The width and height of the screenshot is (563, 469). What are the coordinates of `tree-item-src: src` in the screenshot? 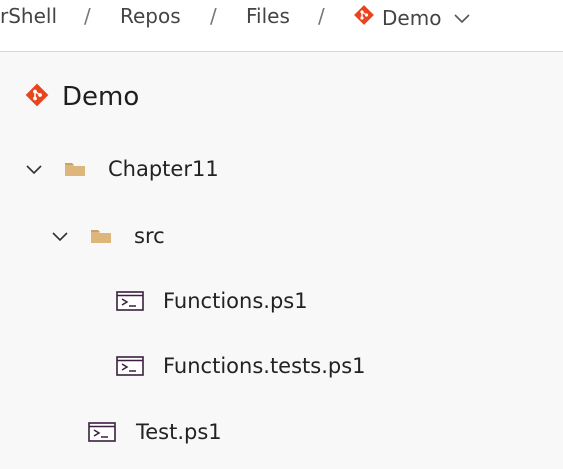 It's located at (107, 236).